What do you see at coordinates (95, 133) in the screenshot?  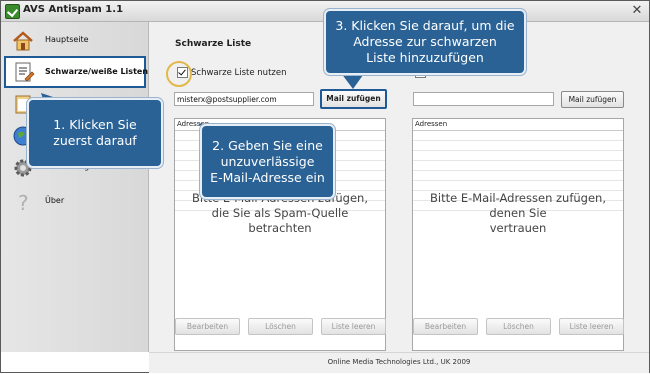 I see `callout-step-1: 1. Klicken Sie zuerst darauf` at bounding box center [95, 133].